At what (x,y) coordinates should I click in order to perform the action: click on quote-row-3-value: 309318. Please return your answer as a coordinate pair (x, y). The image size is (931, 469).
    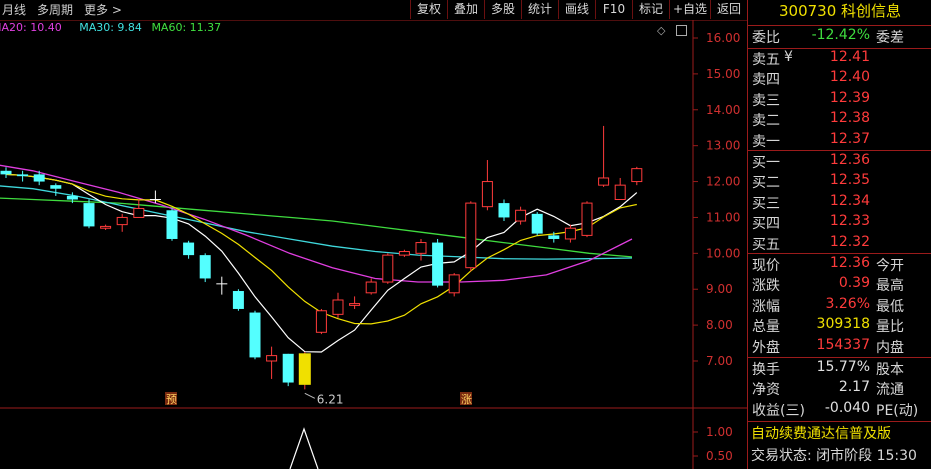
    Looking at the image, I should click on (843, 324).